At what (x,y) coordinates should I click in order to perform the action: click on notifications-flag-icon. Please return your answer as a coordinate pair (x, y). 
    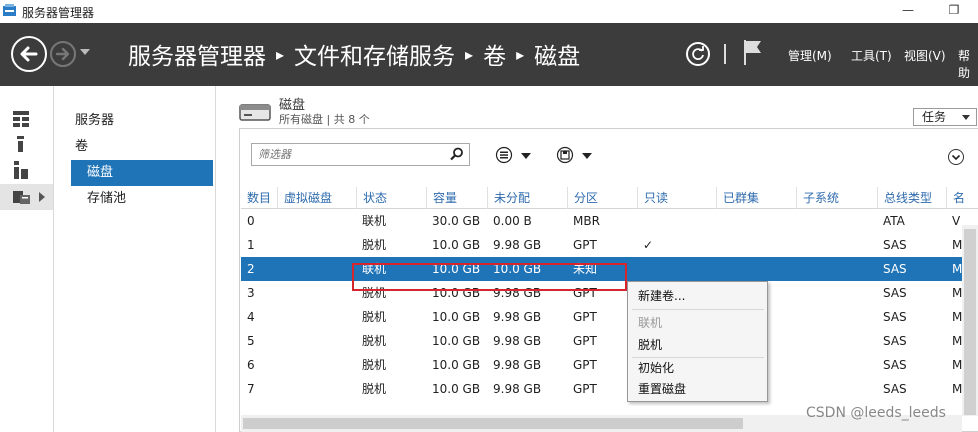
    Looking at the image, I should click on (753, 52).